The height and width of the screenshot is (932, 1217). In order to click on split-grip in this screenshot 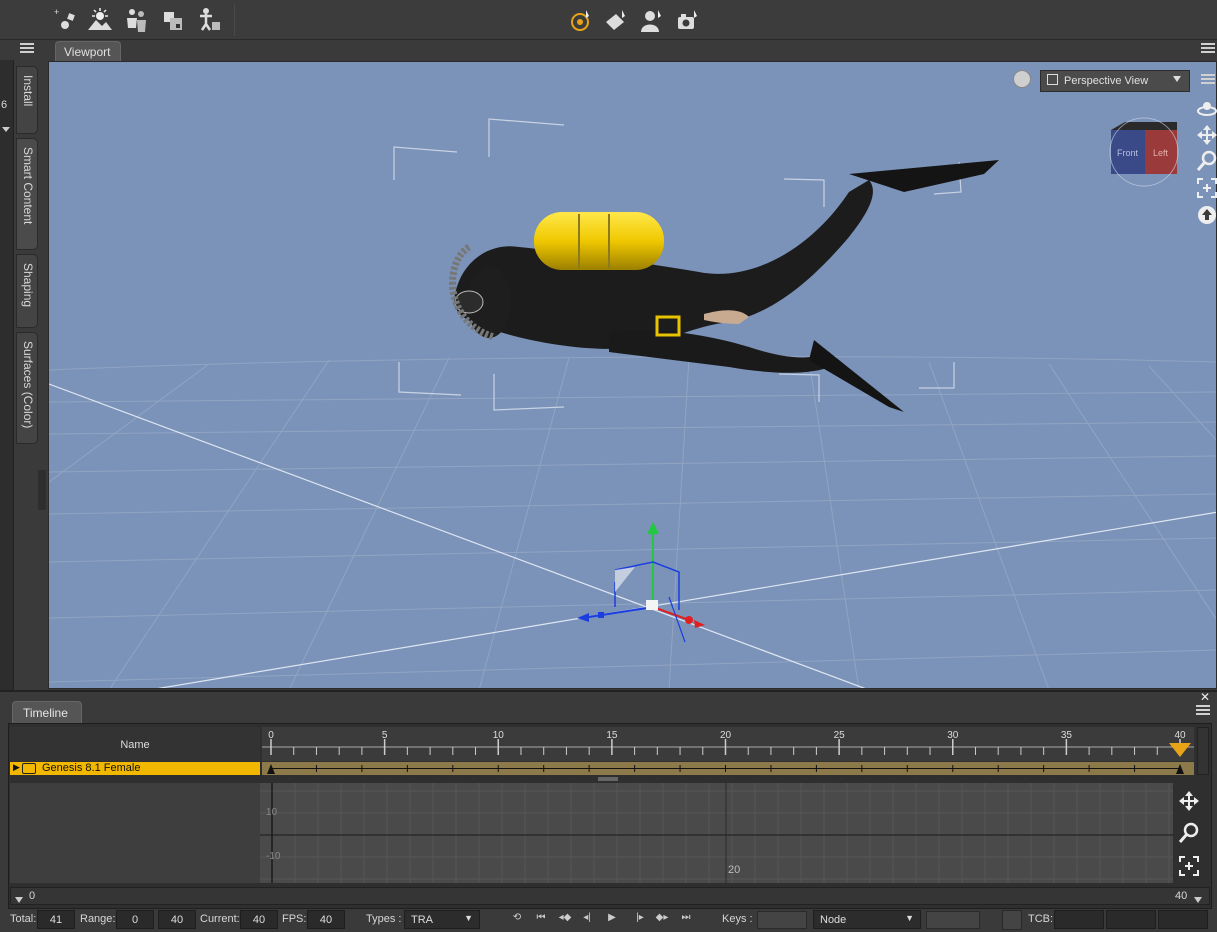, I will do `click(608, 779)`.